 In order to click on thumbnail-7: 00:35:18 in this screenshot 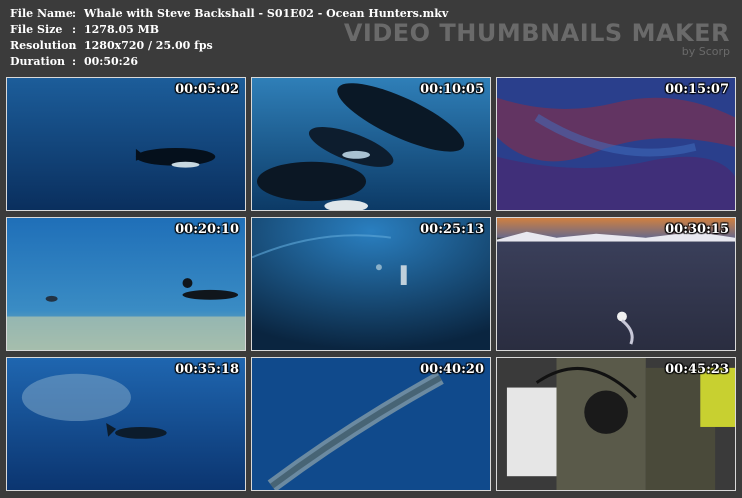, I will do `click(126, 424)`.